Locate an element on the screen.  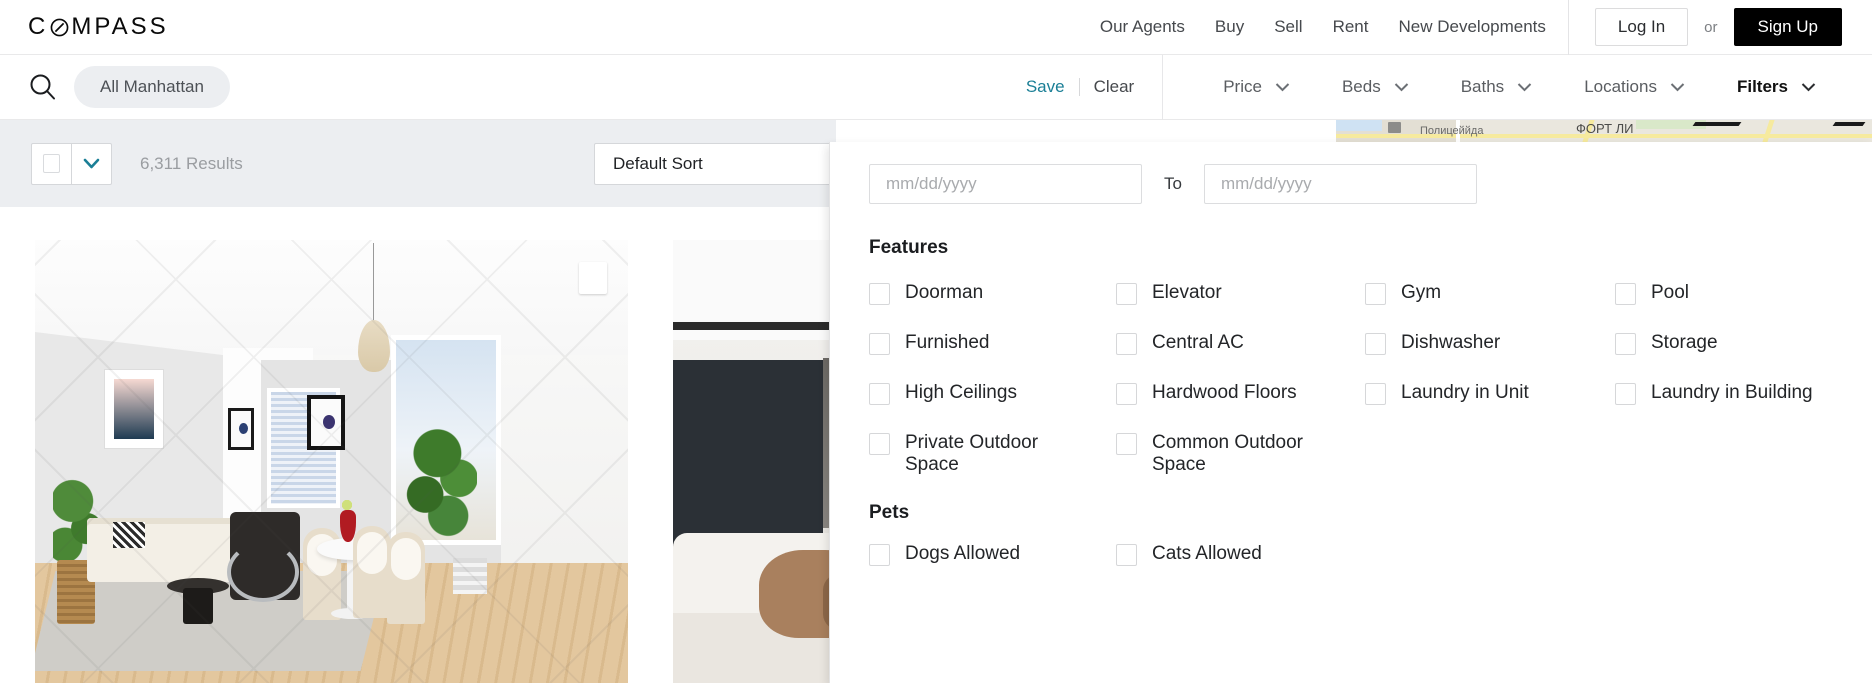
checkbox-label: Pool is located at coordinates (1670, 292).